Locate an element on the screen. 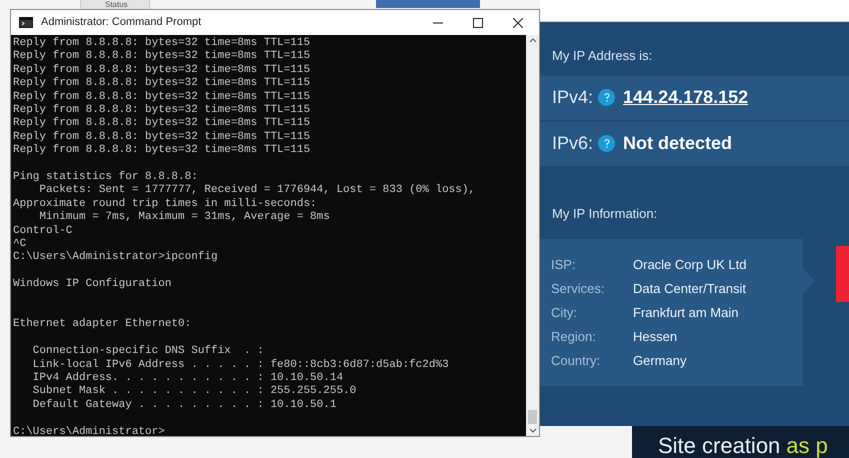  scrollbar is located at coordinates (532, 235).